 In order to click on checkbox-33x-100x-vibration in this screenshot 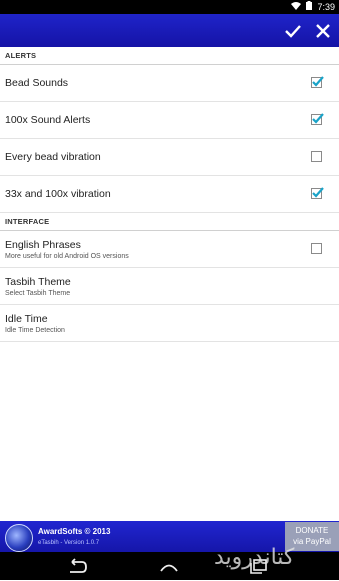, I will do `click(317, 193)`.